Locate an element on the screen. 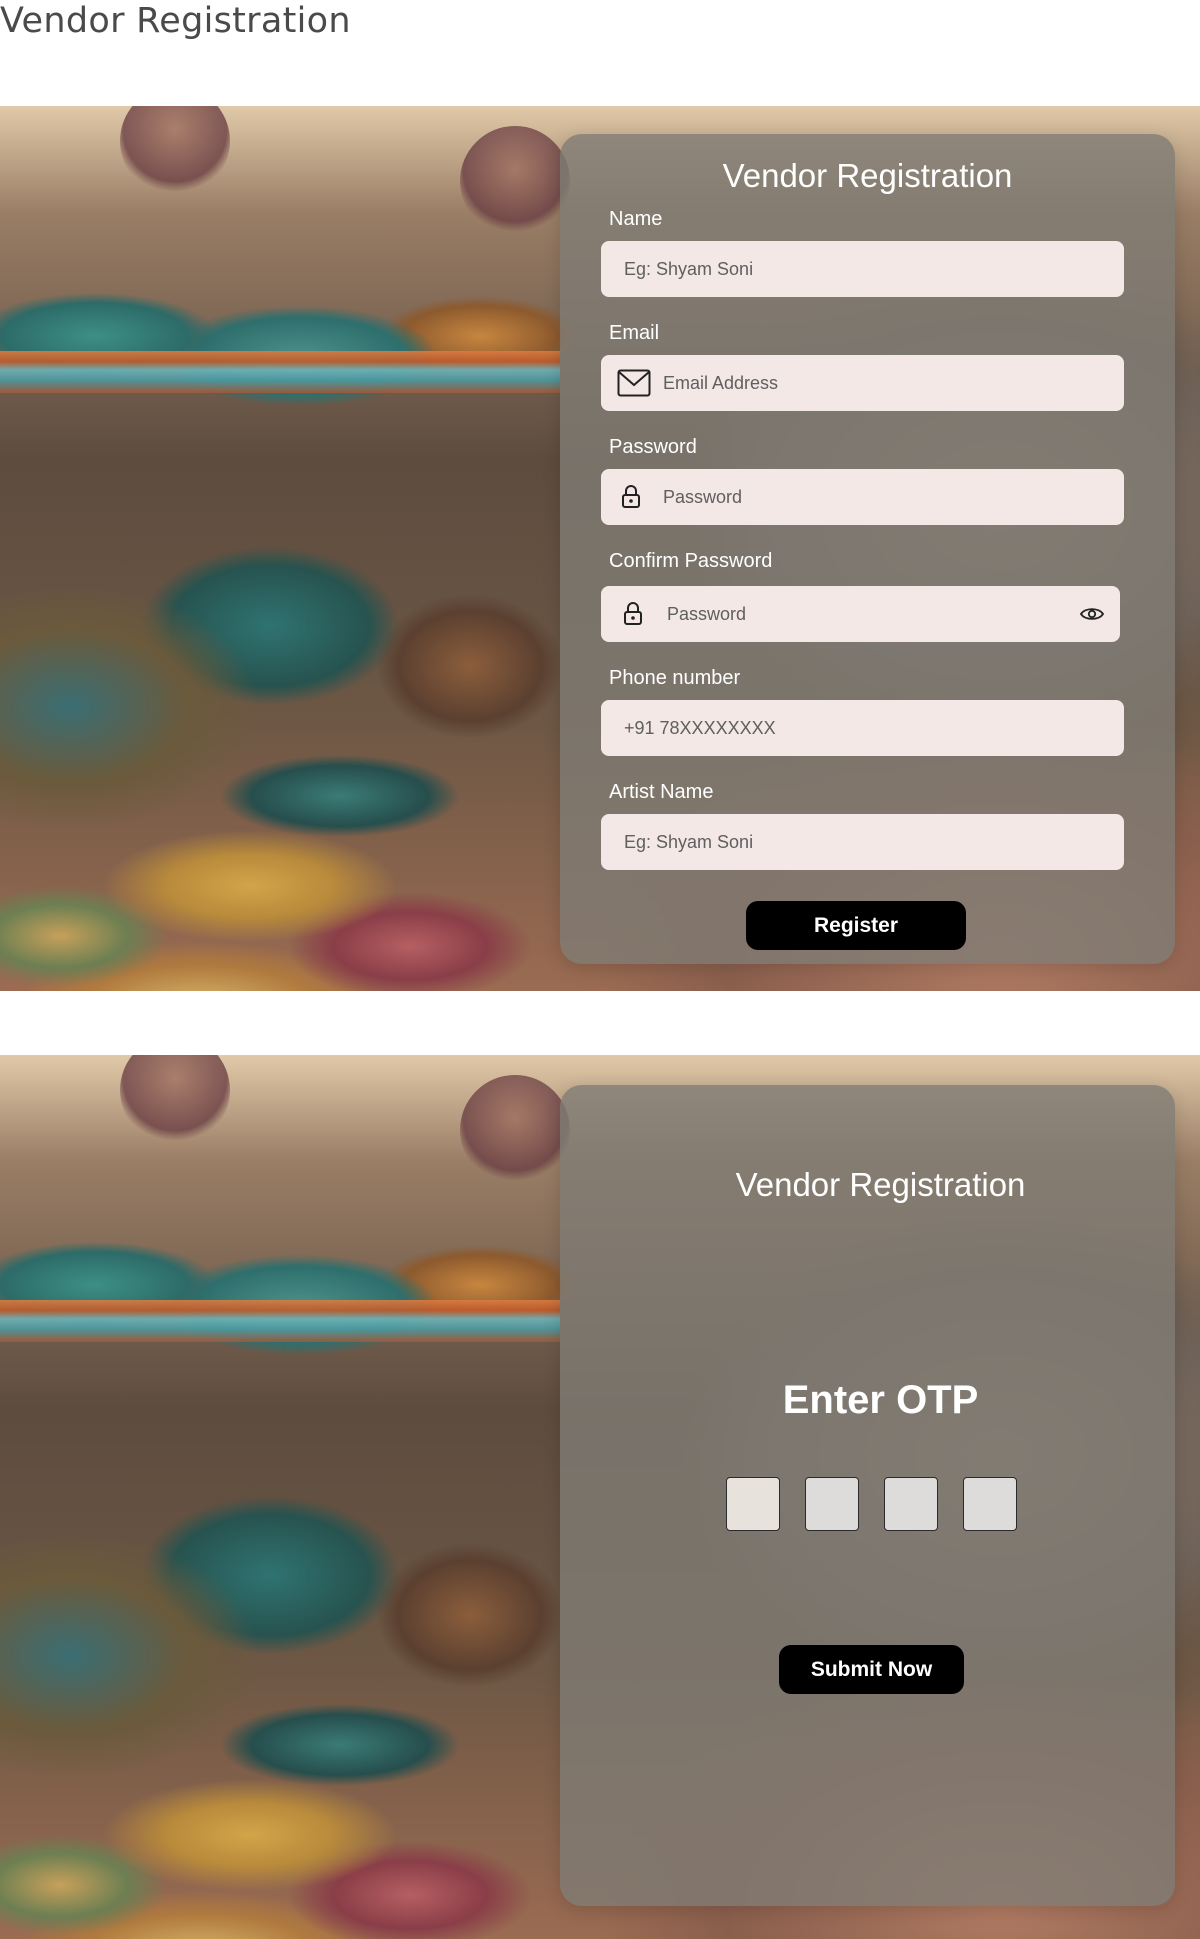  name-input is located at coordinates (873, 269).